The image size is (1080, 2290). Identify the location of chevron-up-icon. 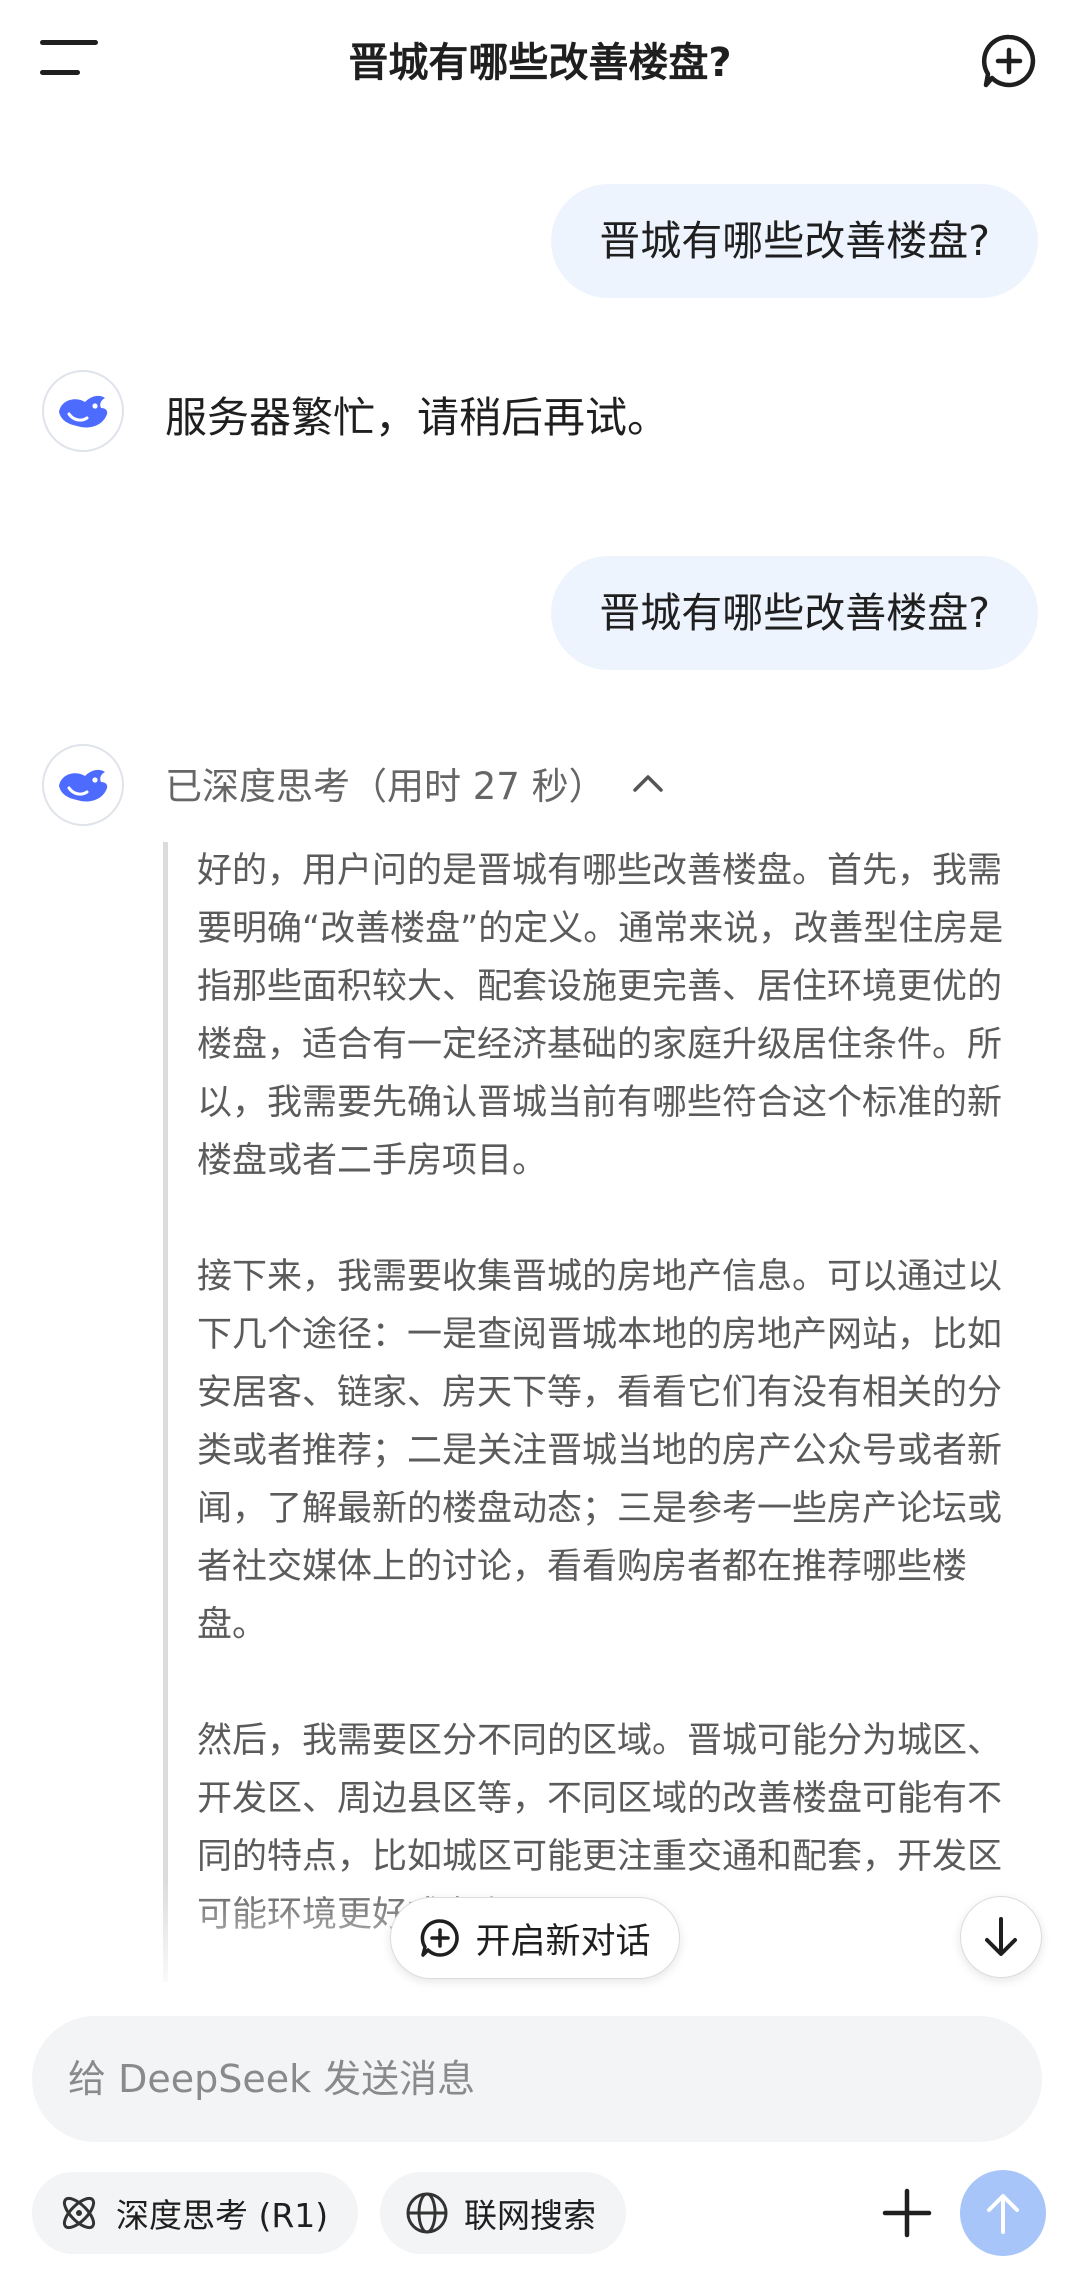
(647, 783).